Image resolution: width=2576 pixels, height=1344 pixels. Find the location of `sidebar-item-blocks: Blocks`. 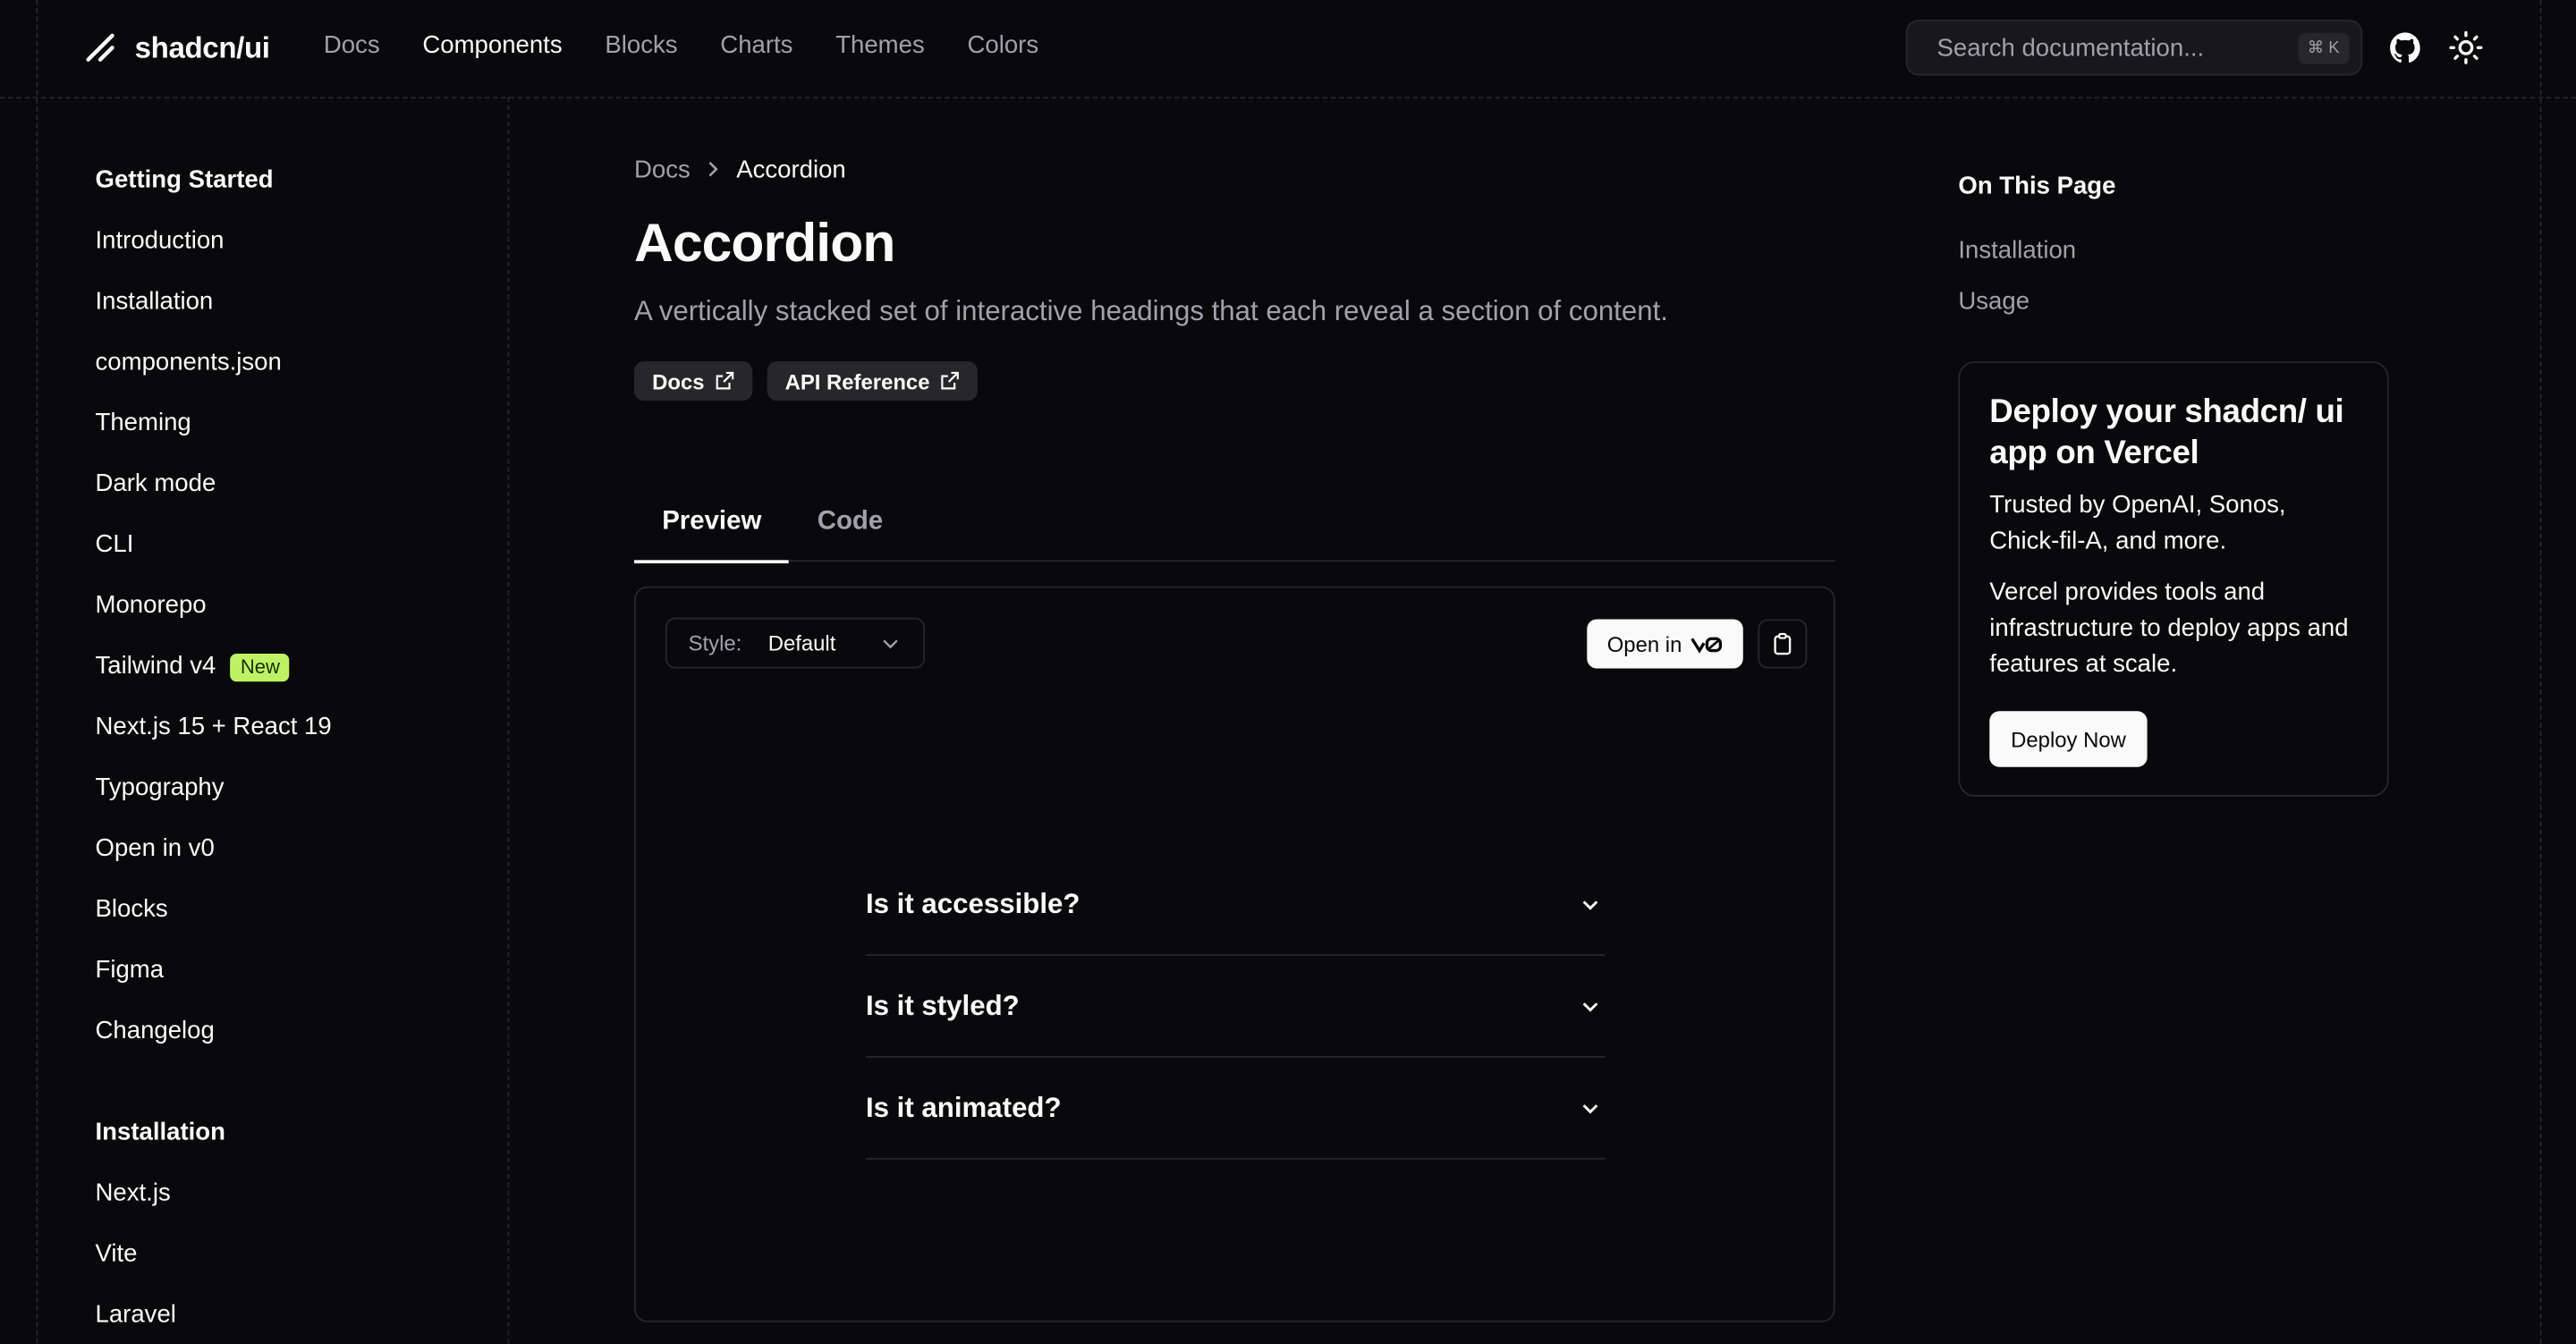

sidebar-item-blocks: Blocks is located at coordinates (293, 909).